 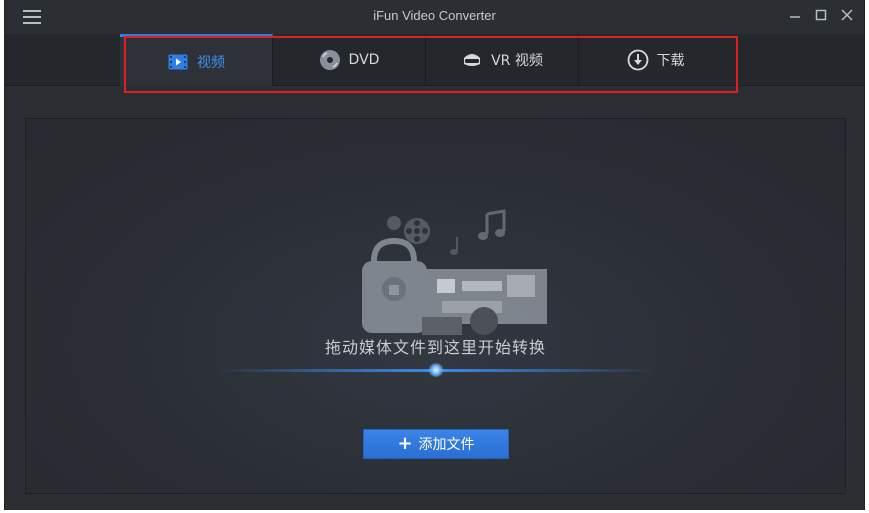 I want to click on drop-hint-text: 拖动媒体文件到这里开始转换, so click(x=435, y=347).